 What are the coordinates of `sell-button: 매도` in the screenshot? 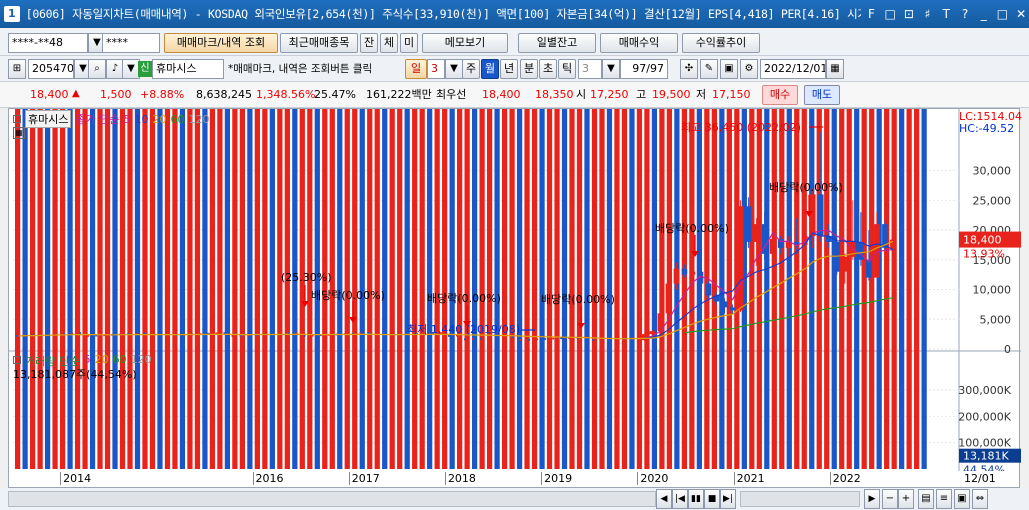 It's located at (822, 95).